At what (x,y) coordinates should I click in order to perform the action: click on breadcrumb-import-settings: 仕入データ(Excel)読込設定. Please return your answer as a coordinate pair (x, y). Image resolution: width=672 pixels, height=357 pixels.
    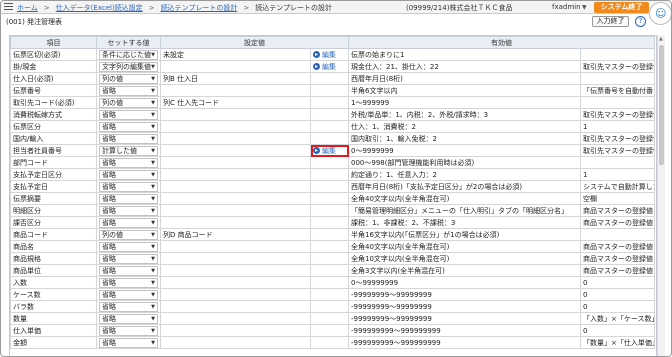
    Looking at the image, I should click on (99, 8).